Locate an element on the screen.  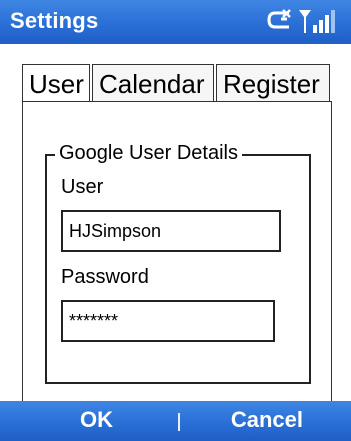
tab-register: Register is located at coordinates (273, 83).